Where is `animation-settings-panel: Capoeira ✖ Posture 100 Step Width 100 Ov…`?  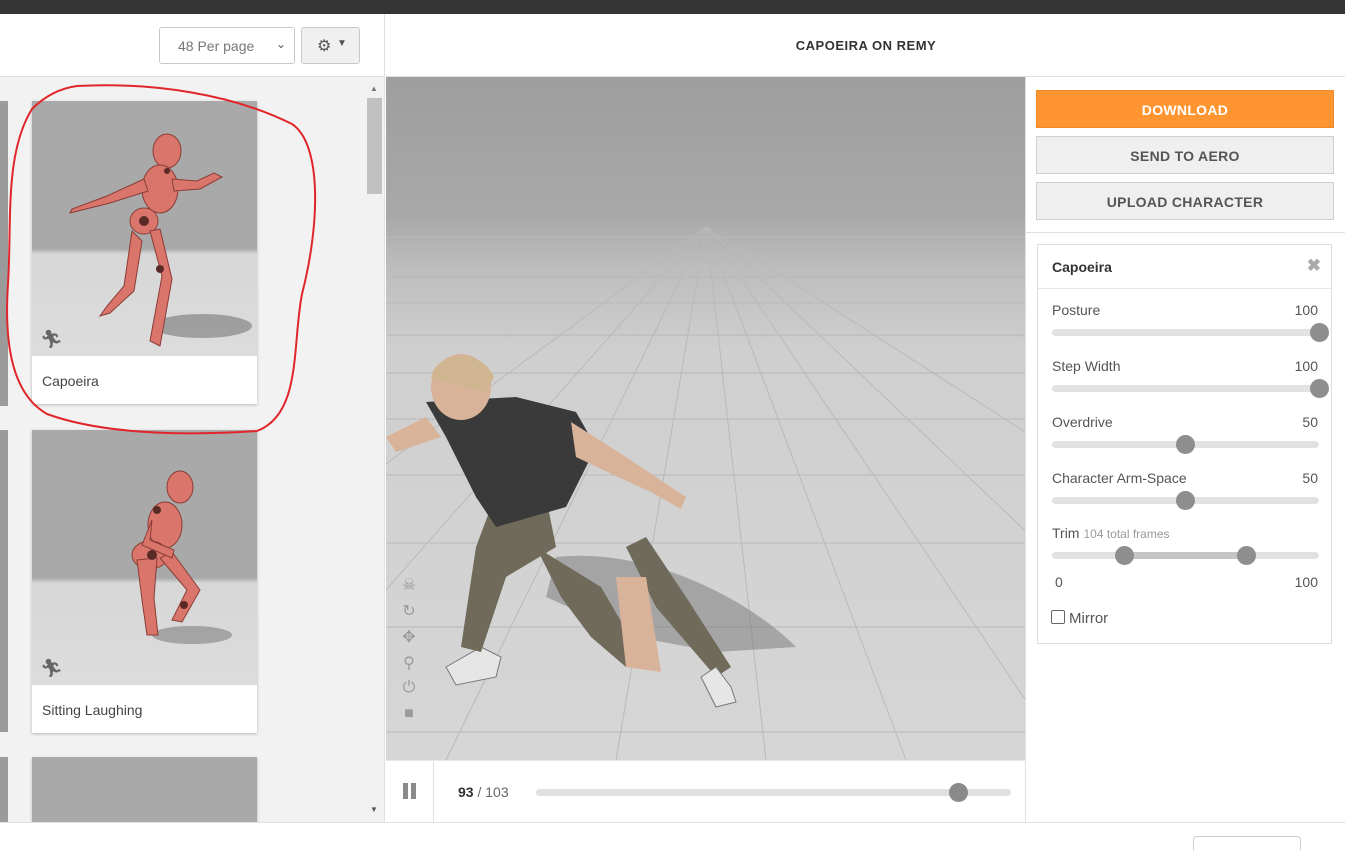 animation-settings-panel: Capoeira ✖ Posture 100 Step Width 100 Ov… is located at coordinates (1184, 444).